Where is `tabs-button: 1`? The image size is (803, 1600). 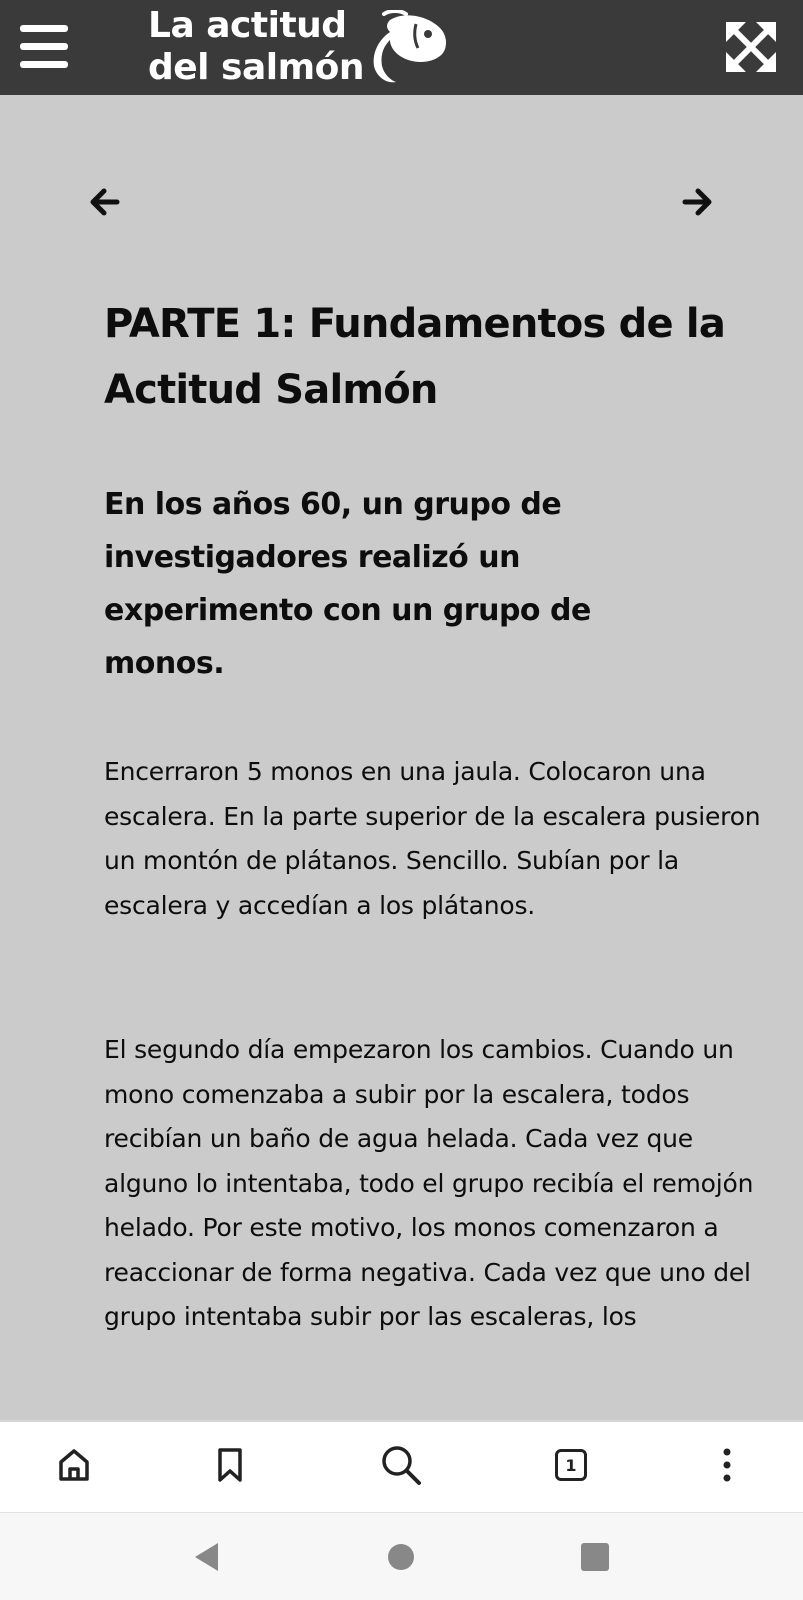
tabs-button: 1 is located at coordinates (571, 1465).